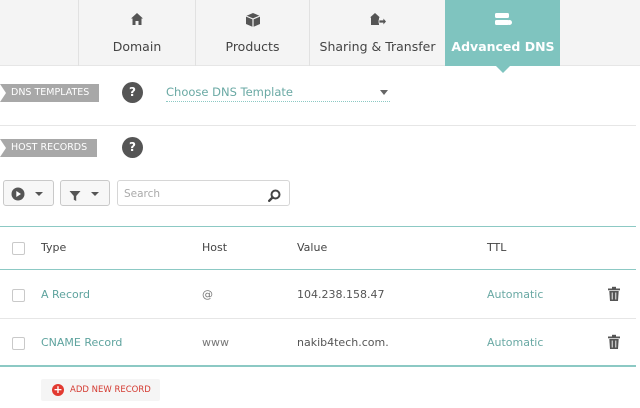 The width and height of the screenshot is (640, 408). What do you see at coordinates (343, 342) in the screenshot?
I see `record-value: nakib4tech.com.` at bounding box center [343, 342].